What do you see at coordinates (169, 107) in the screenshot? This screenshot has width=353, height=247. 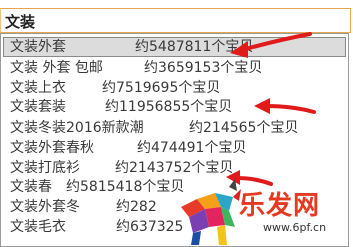 I see `suggestion-count: 约11956855个宝贝` at bounding box center [169, 107].